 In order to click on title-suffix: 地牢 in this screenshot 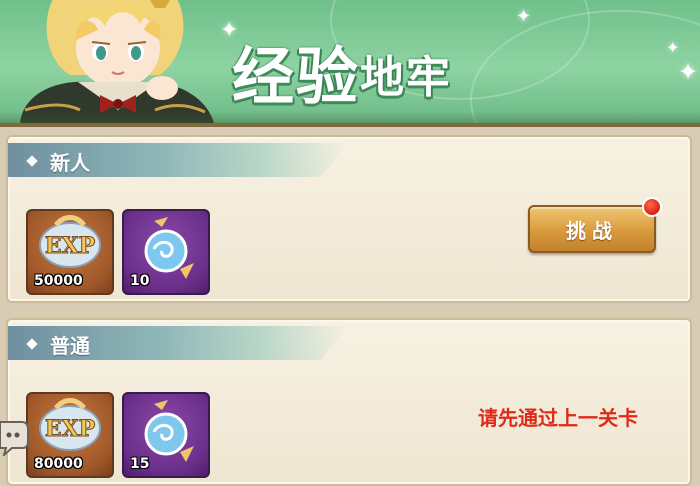, I will do `click(406, 77)`.